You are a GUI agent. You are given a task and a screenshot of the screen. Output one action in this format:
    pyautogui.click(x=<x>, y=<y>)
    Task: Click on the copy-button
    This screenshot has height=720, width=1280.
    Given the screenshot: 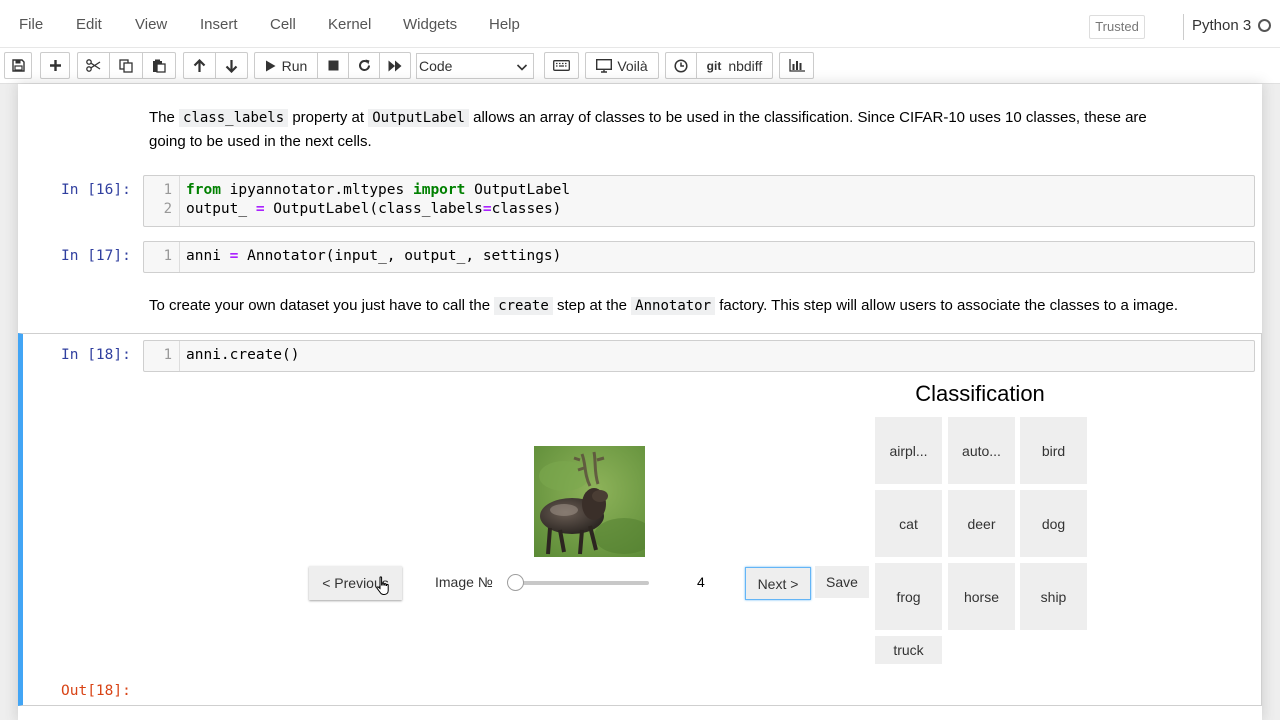 What is the action you would take?
    pyautogui.click(x=126, y=65)
    